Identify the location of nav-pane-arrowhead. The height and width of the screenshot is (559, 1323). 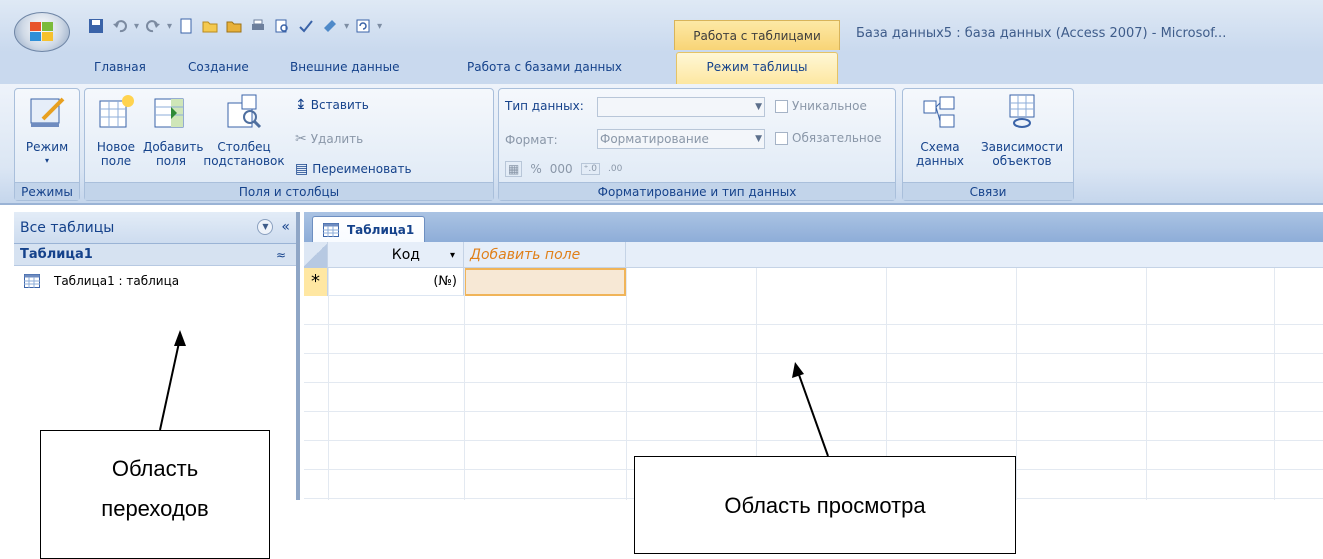
(180, 338).